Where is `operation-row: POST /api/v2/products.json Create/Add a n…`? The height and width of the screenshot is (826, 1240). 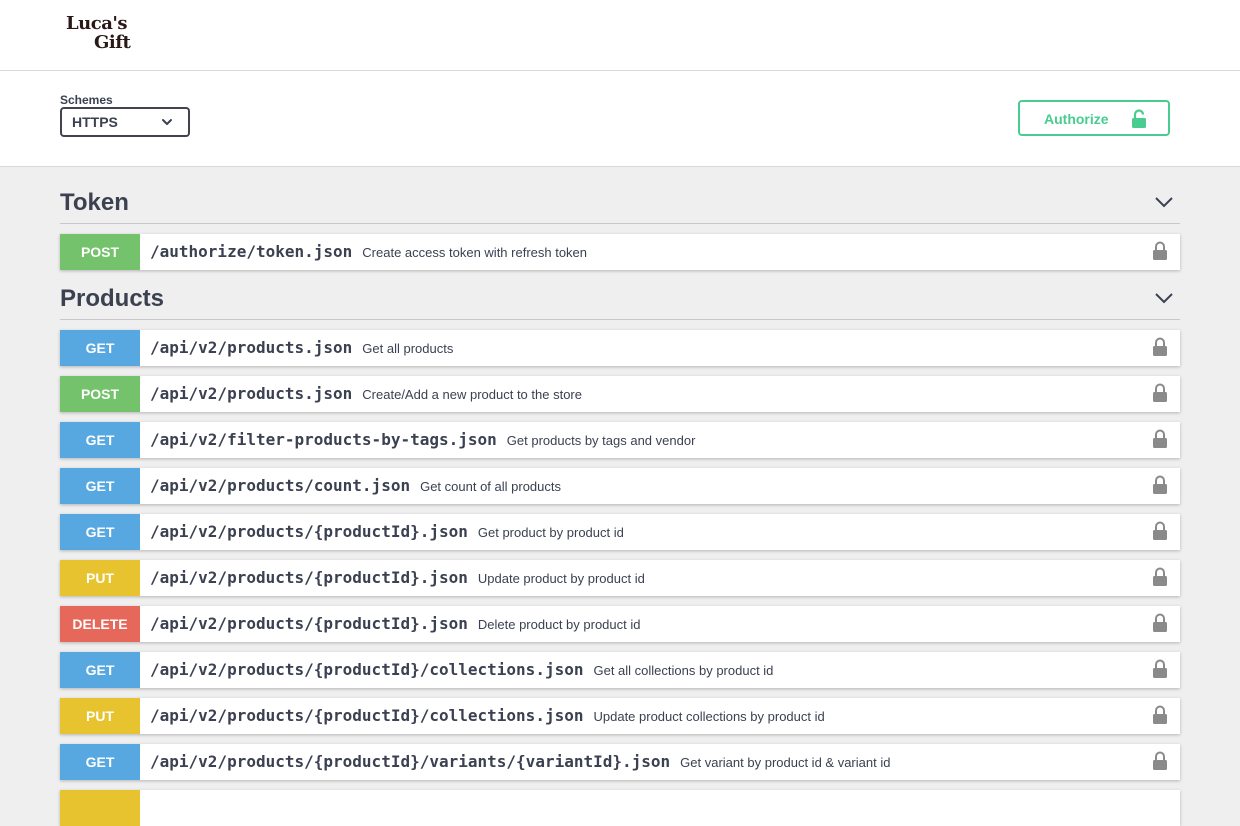
operation-row: POST /api/v2/products.json Create/Add a n… is located at coordinates (620, 394).